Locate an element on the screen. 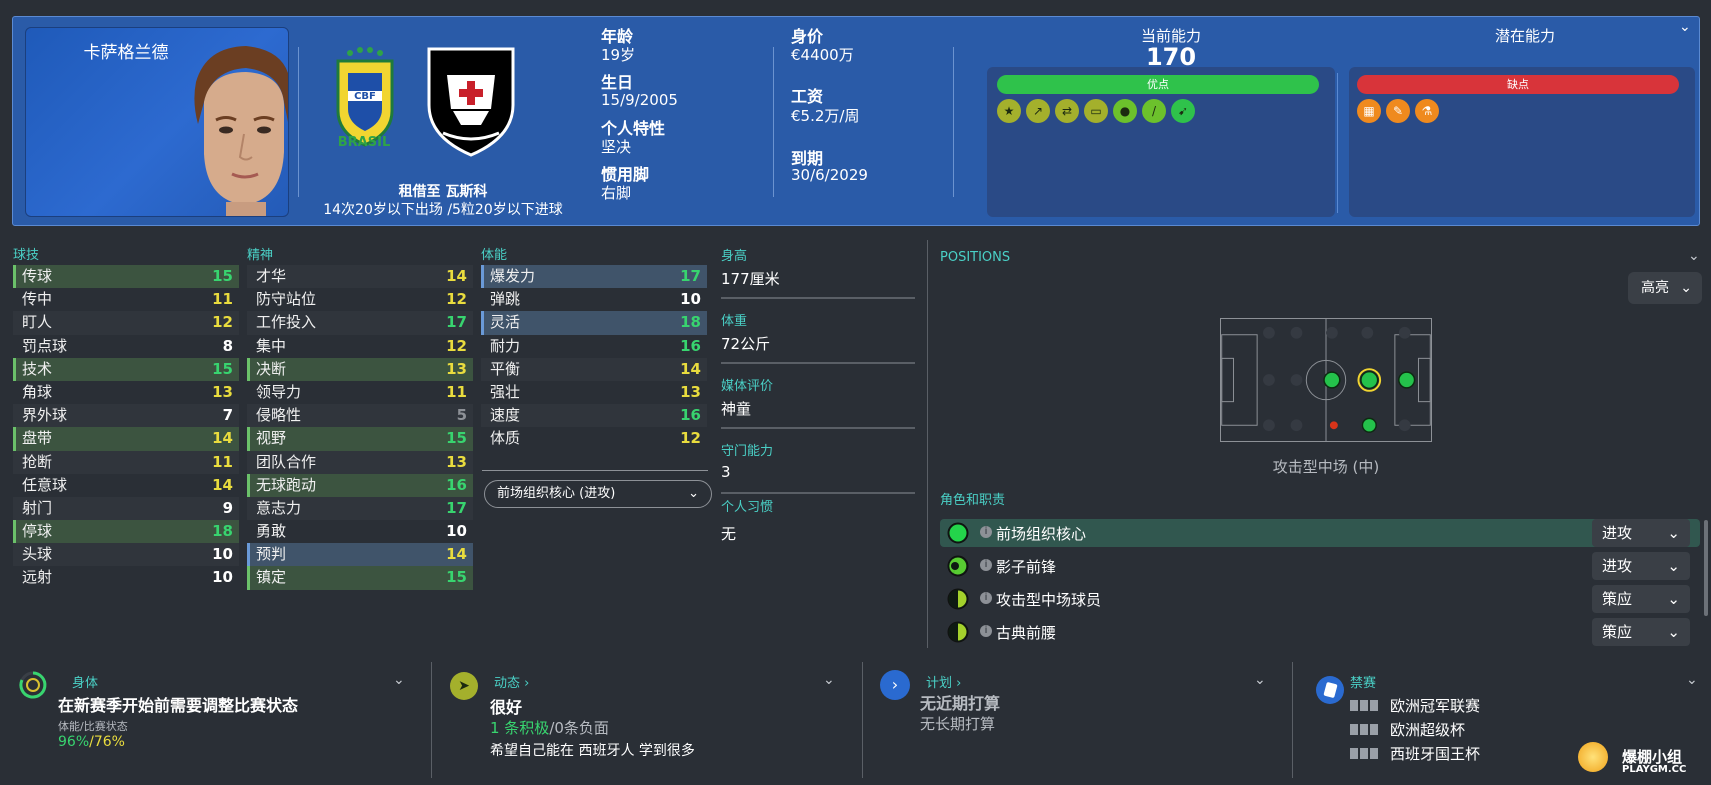 This screenshot has height=785, width=1711. attribute-row-physical: 灵活 18 is located at coordinates (594, 323).